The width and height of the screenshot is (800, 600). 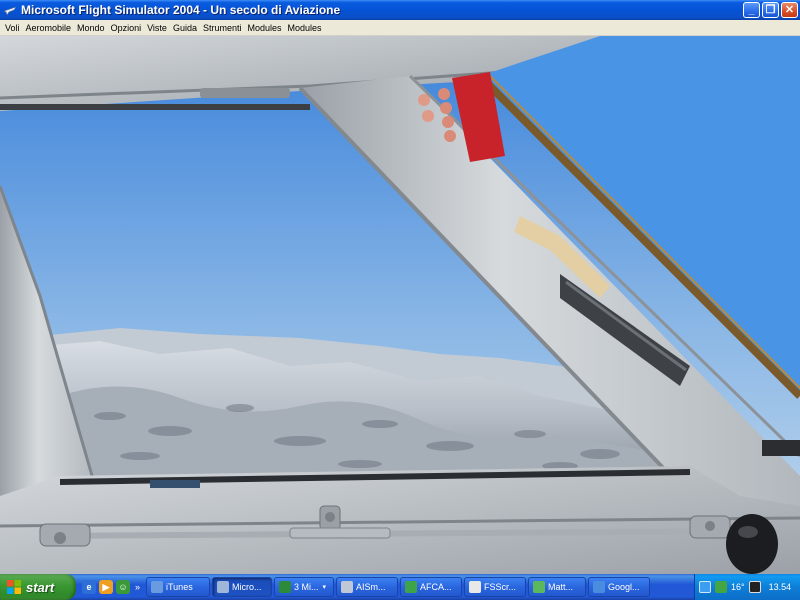 I want to click on task-itunes: iTunes, so click(x=178, y=587).